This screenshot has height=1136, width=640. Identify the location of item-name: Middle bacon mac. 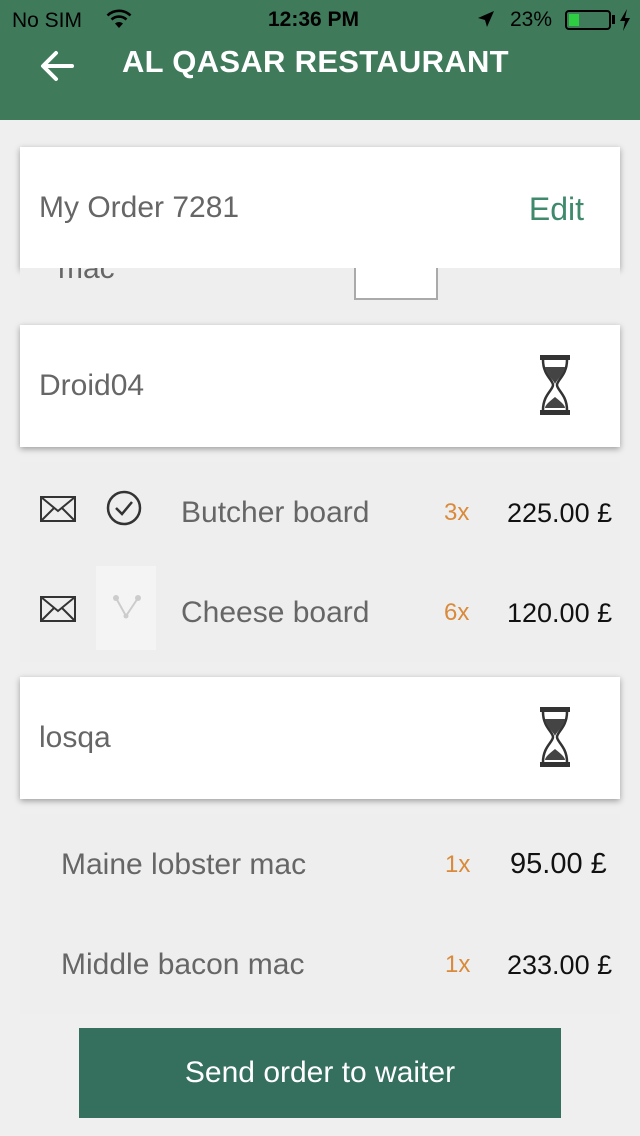
(183, 964).